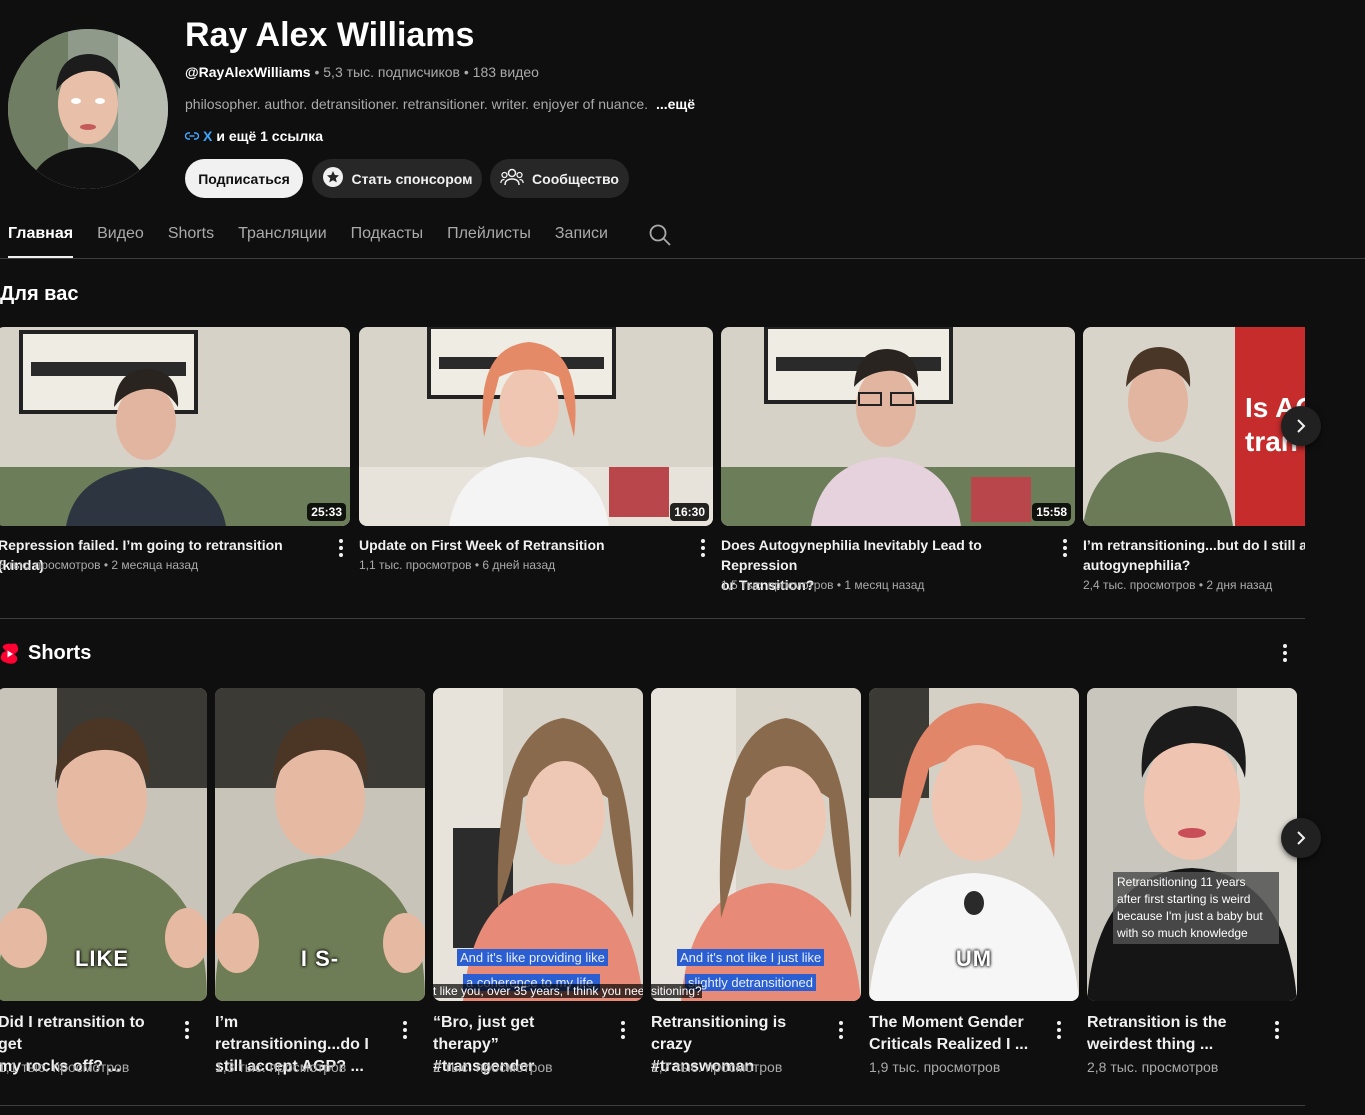 The image size is (1365, 1115). What do you see at coordinates (191, 239) in the screenshot?
I see `tab-shorts: Shorts` at bounding box center [191, 239].